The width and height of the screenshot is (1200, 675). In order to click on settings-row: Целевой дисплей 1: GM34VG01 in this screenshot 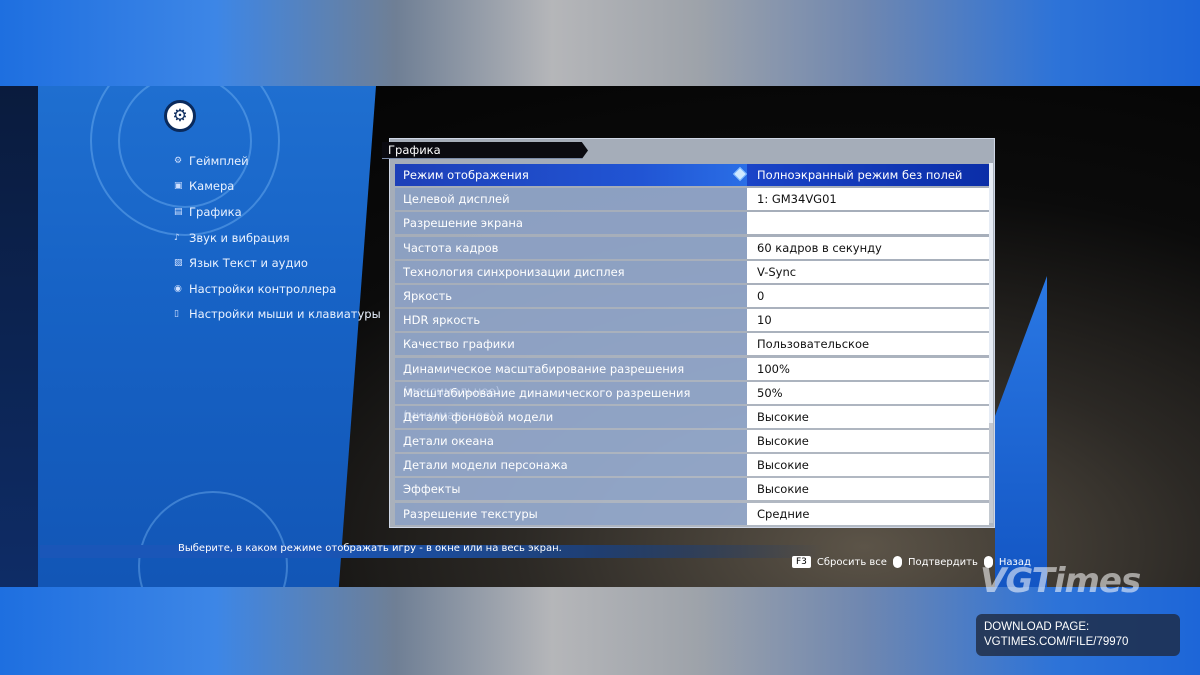, I will do `click(692, 199)`.